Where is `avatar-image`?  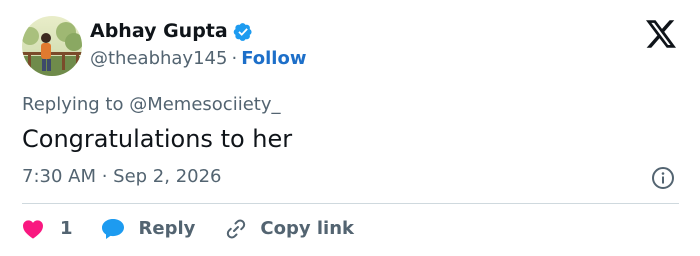
avatar-image is located at coordinates (52, 46).